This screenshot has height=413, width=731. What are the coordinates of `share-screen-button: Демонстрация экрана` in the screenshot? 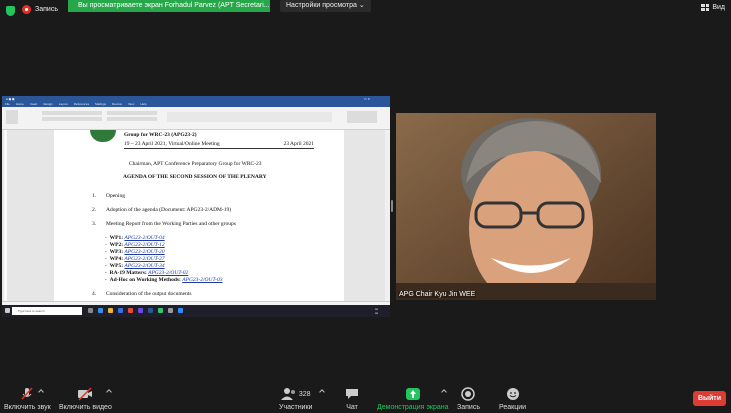 It's located at (413, 399).